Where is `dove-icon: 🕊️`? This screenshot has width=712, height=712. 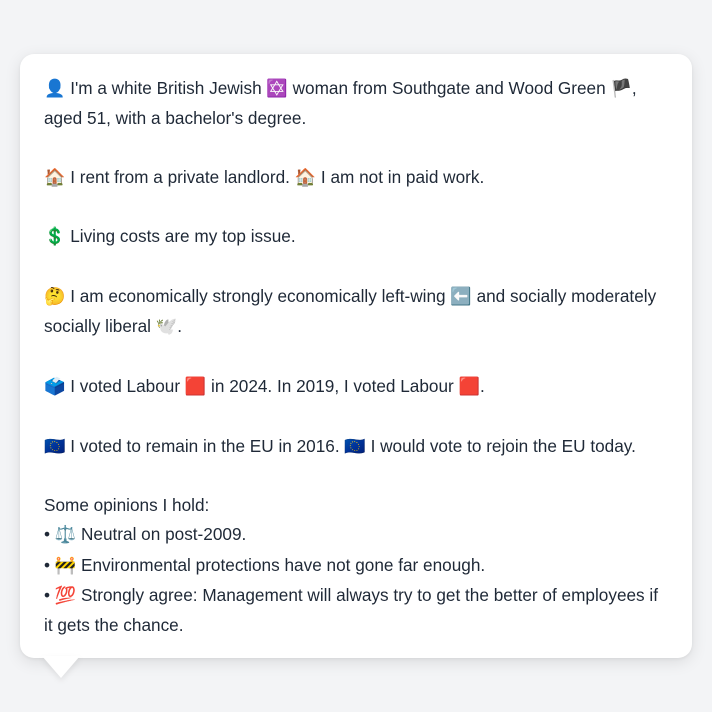
dove-icon: 🕊️ is located at coordinates (166, 327).